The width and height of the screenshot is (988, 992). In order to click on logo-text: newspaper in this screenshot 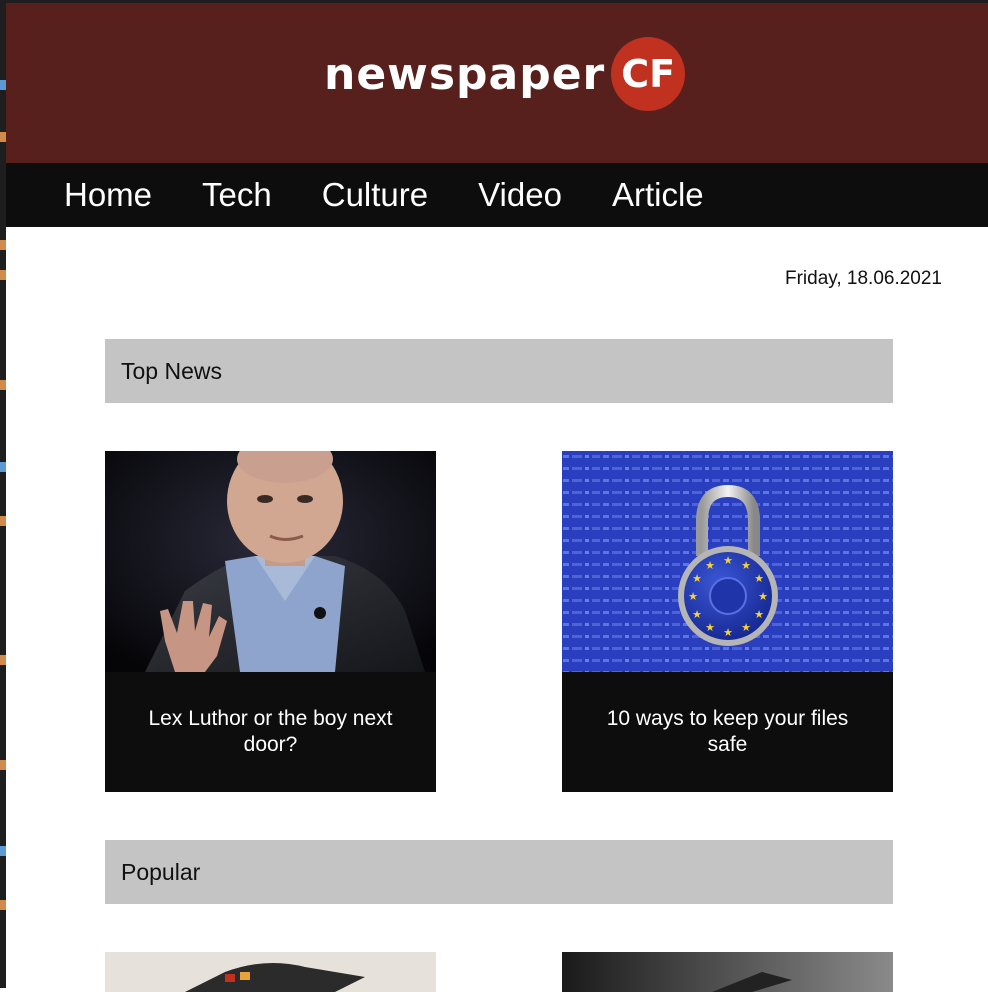, I will do `click(465, 74)`.